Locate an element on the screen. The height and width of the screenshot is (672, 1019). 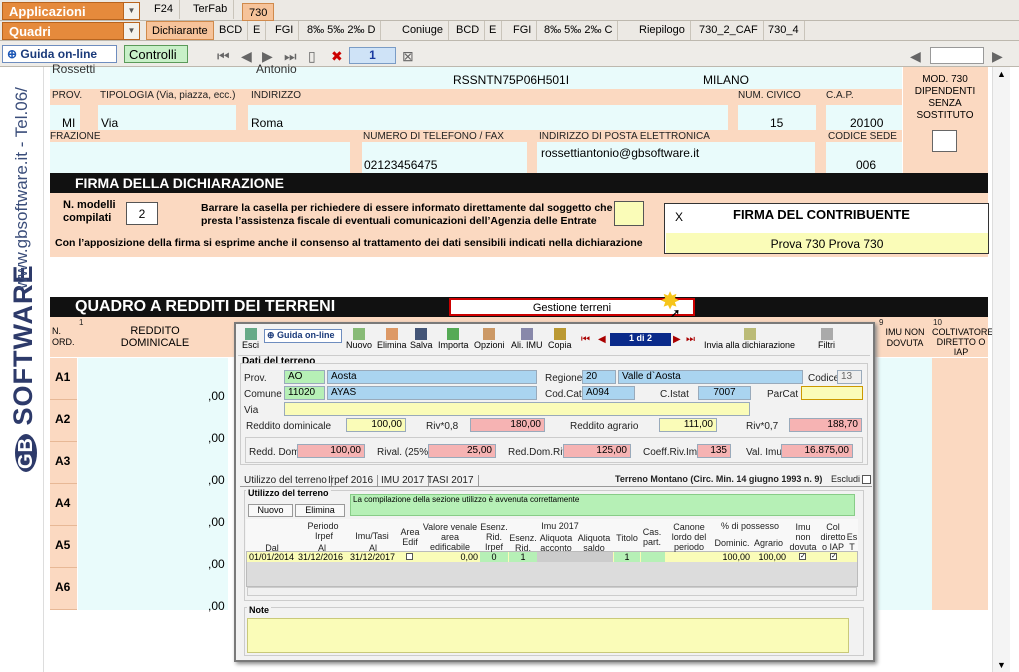
esci-button: Esci is located at coordinates (250, 339).